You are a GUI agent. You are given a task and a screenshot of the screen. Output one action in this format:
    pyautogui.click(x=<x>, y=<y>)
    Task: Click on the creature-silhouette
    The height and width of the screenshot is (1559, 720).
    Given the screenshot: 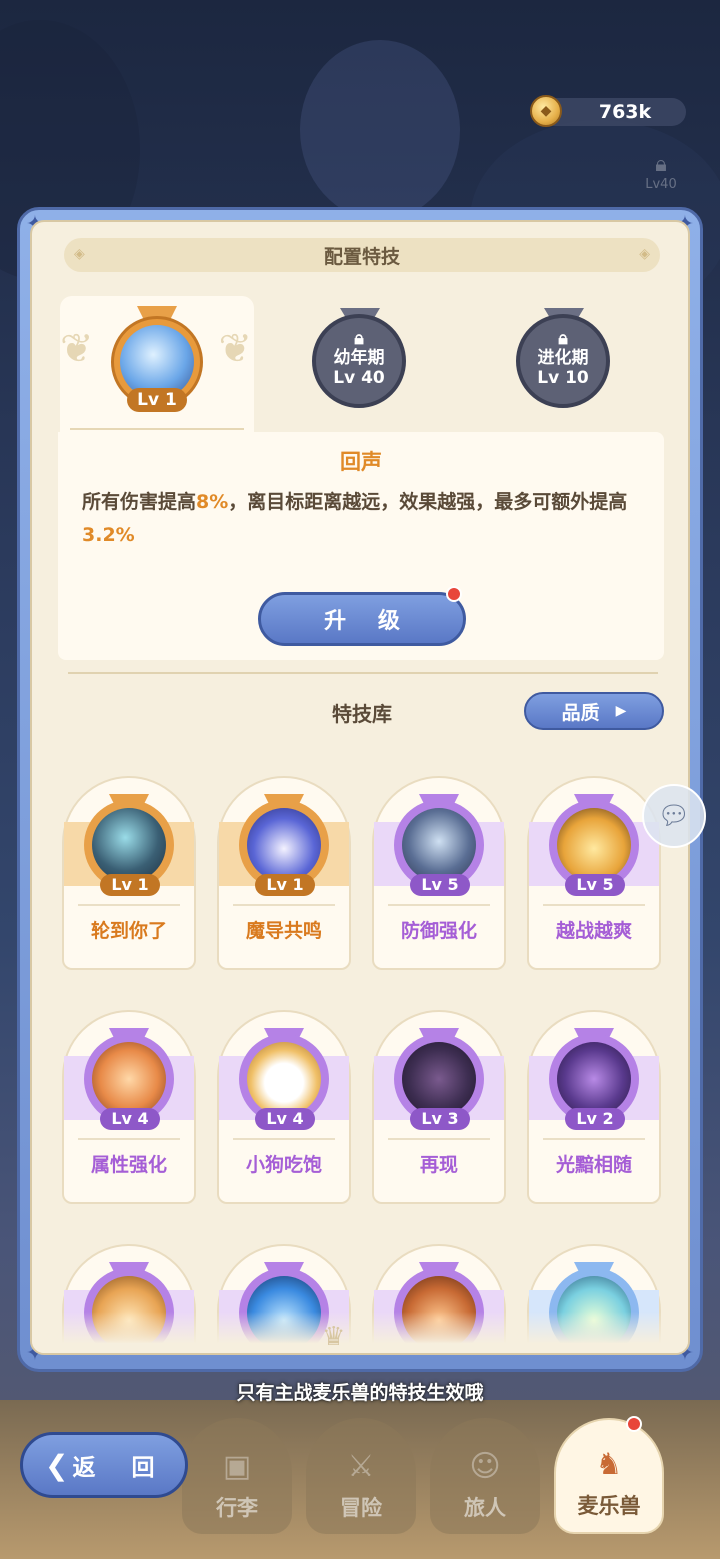 What is the action you would take?
    pyautogui.click(x=380, y=130)
    